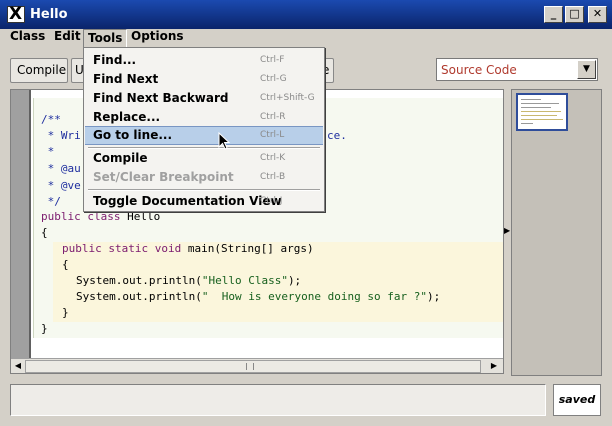  Describe the element at coordinates (204, 190) in the screenshot. I see `menu-separator` at that location.